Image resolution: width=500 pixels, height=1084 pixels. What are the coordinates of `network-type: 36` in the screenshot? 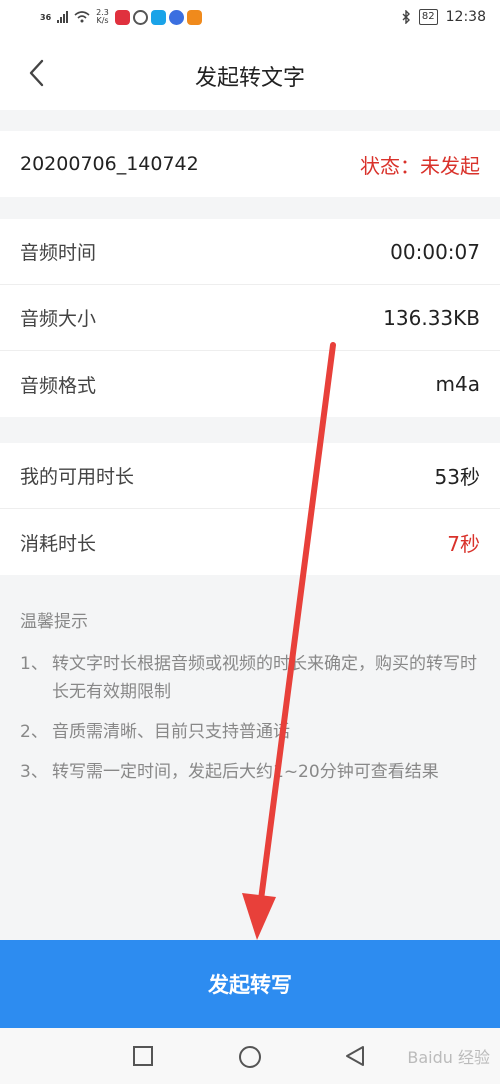 It's located at (46, 17).